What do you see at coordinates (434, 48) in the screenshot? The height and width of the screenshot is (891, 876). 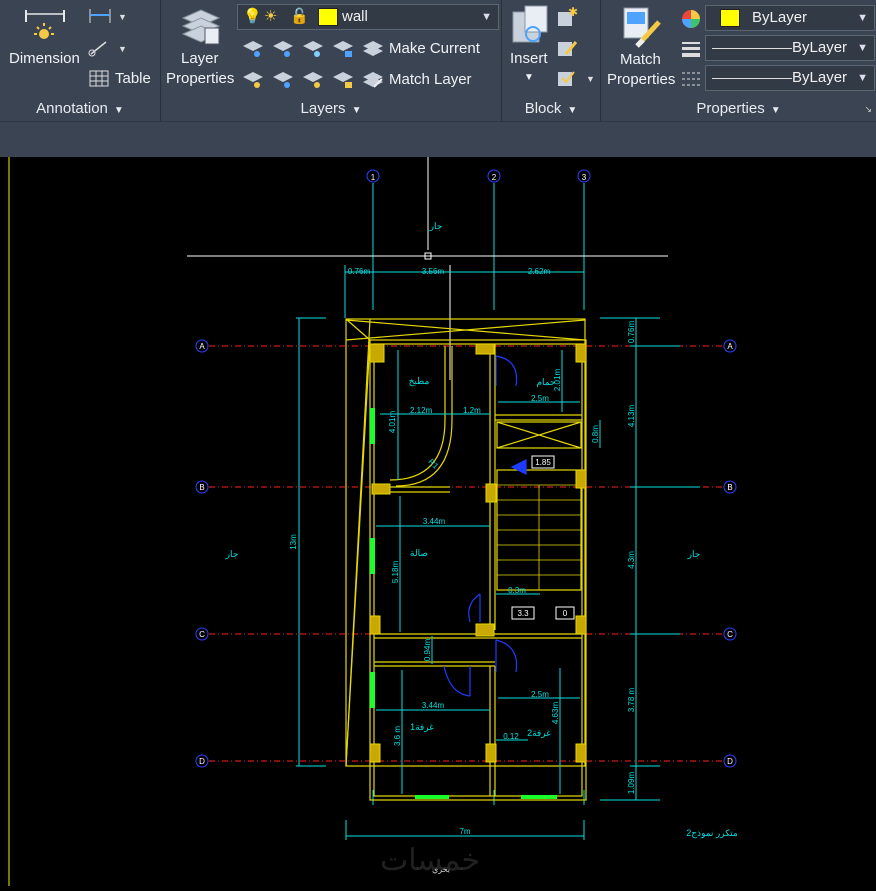 I see `make-current-label: Make Current` at bounding box center [434, 48].